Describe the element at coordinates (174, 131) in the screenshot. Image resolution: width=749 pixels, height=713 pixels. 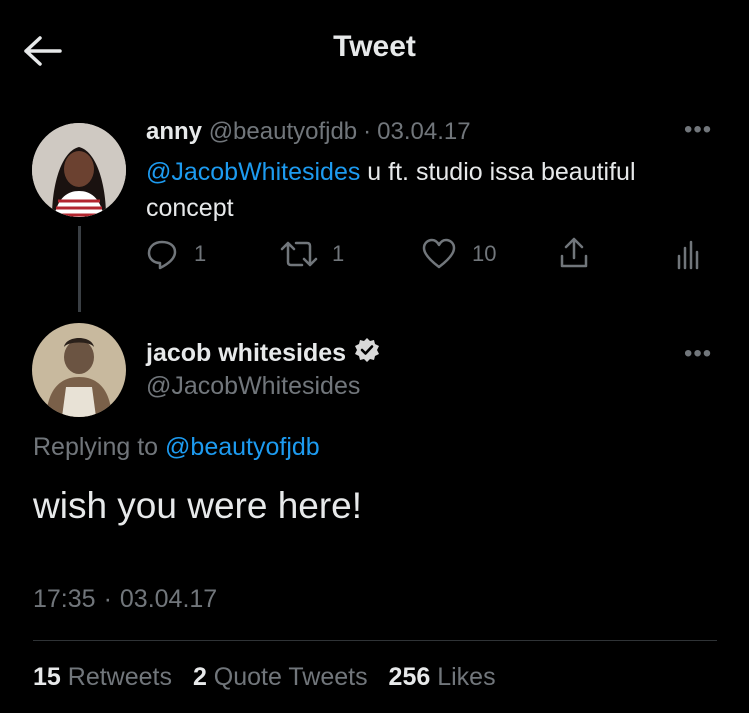
I see `parent-author-name: anny` at that location.